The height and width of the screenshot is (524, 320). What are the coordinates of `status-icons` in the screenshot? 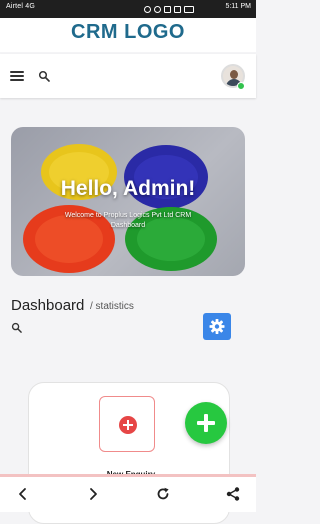 It's located at (169, 9).